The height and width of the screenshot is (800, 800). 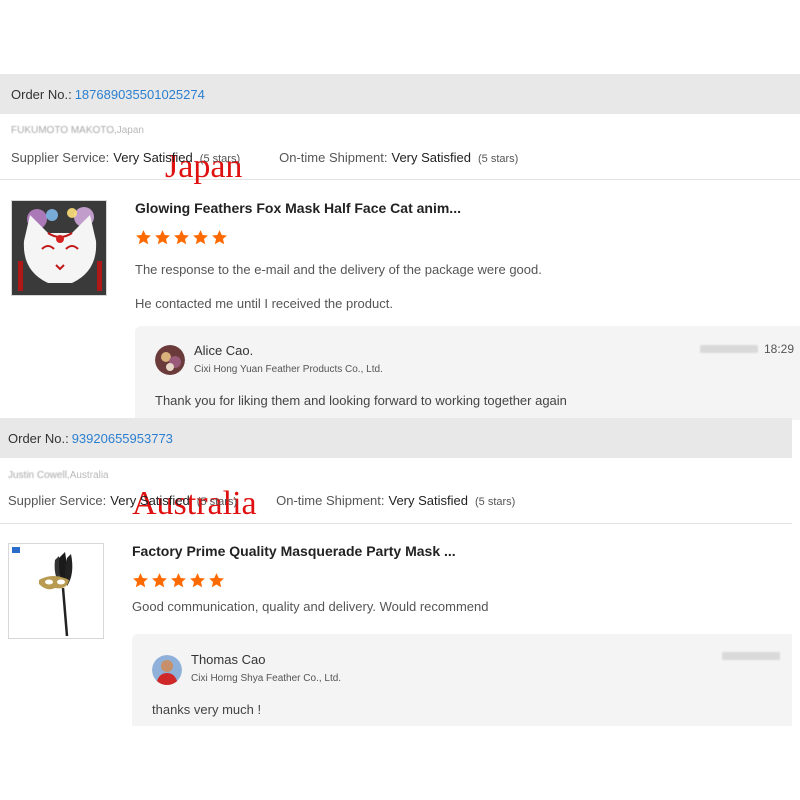 I want to click on order-number-link: 187689035501025274, so click(x=140, y=94).